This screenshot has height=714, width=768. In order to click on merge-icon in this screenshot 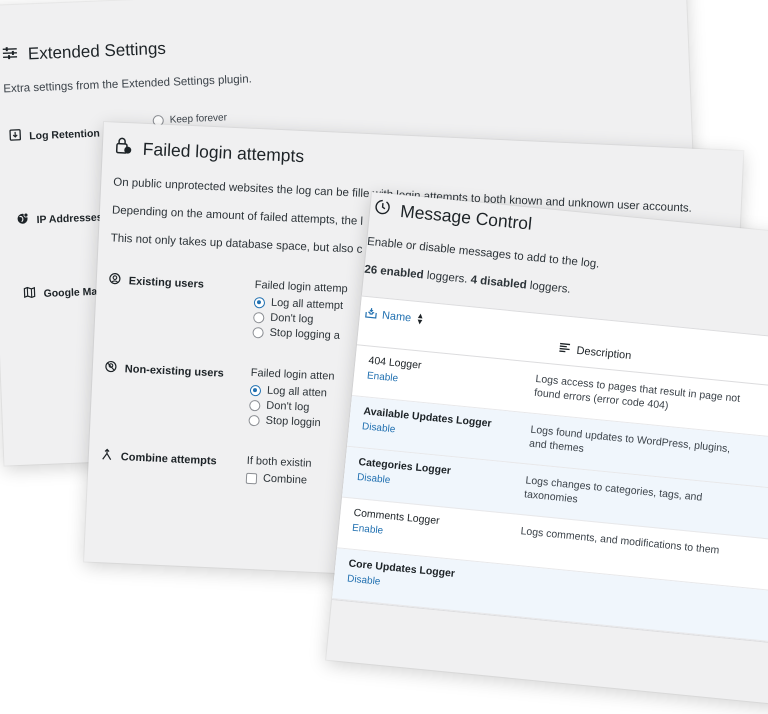, I will do `click(107, 456)`.